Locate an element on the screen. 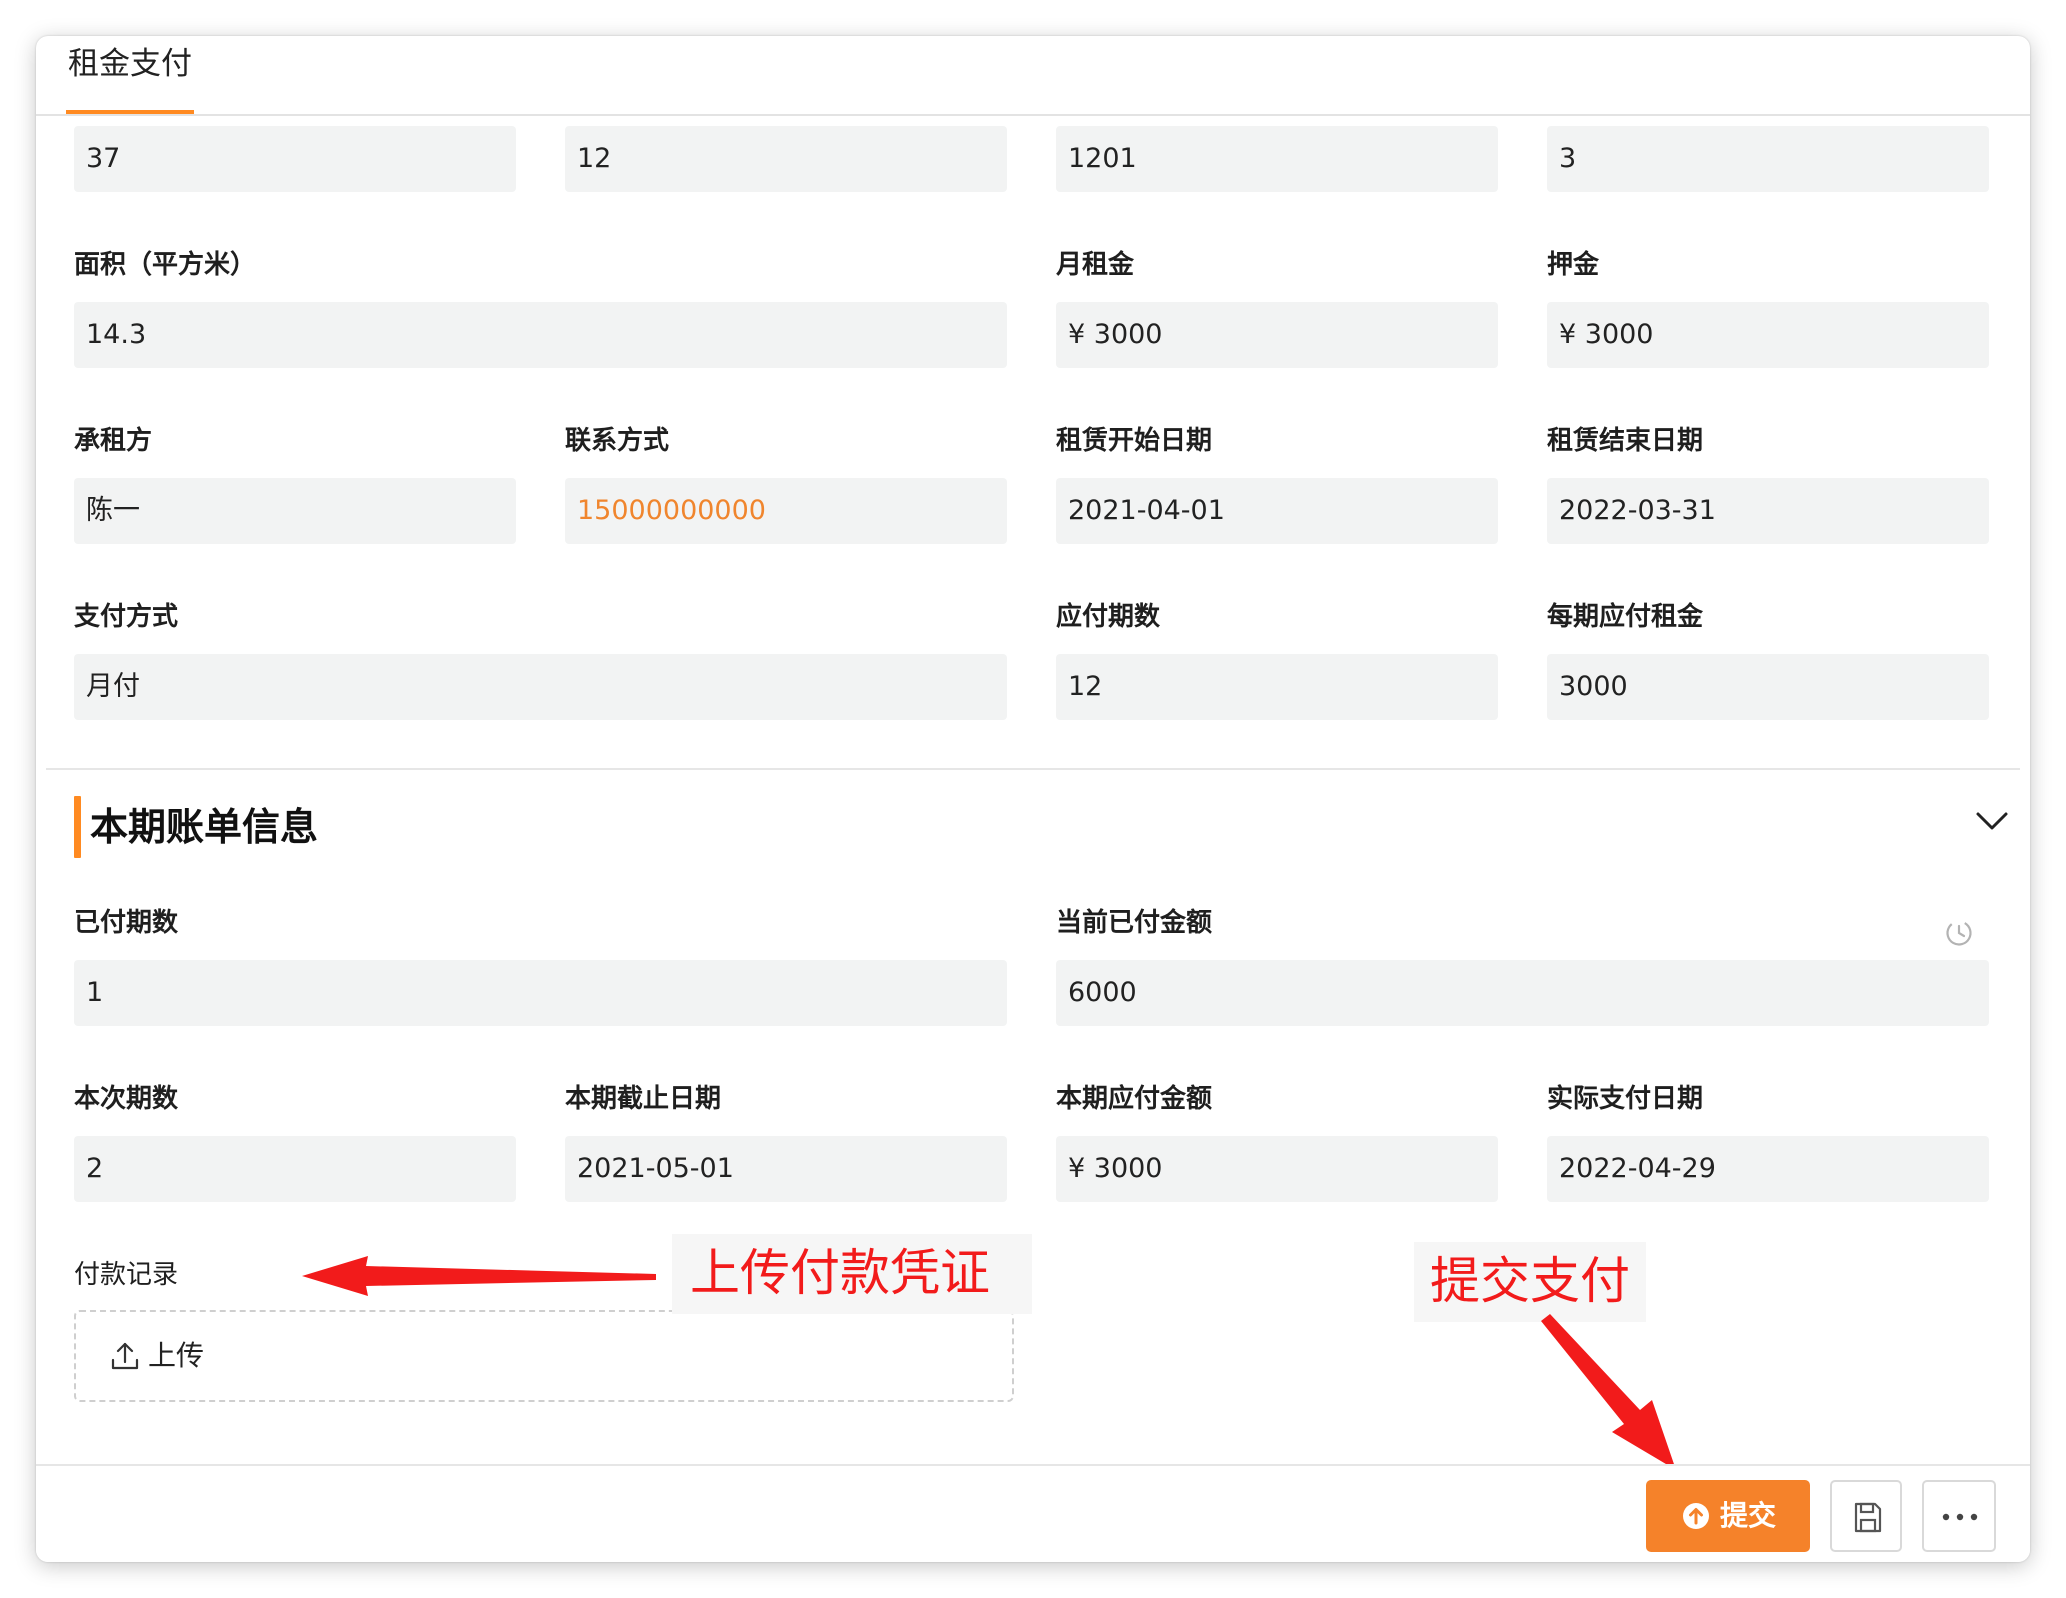  paid-periods-label: 已付期数 is located at coordinates (126, 923).